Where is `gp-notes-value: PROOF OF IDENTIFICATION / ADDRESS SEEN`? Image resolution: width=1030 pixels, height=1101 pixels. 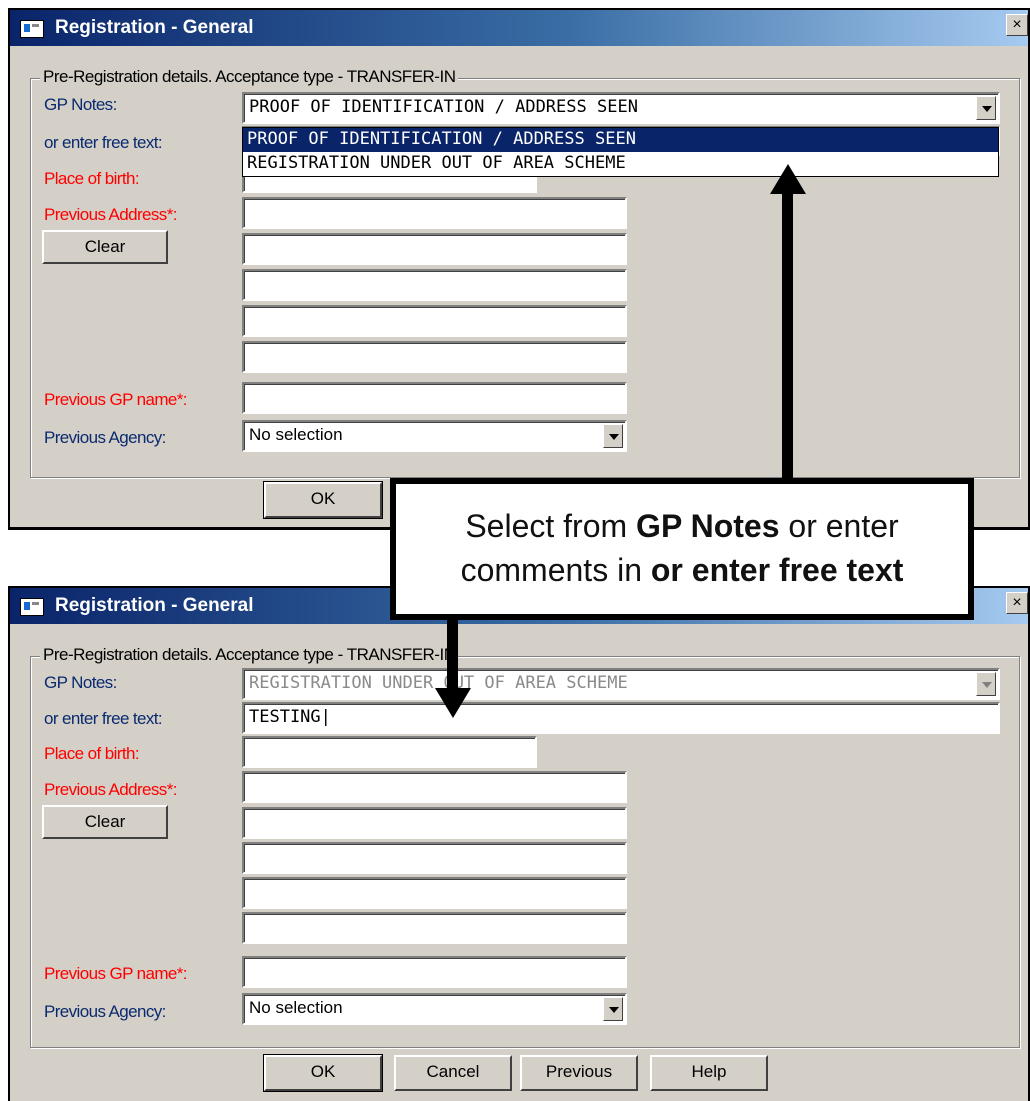 gp-notes-value: PROOF OF IDENTIFICATION / ADDRESS SEEN is located at coordinates (443, 107).